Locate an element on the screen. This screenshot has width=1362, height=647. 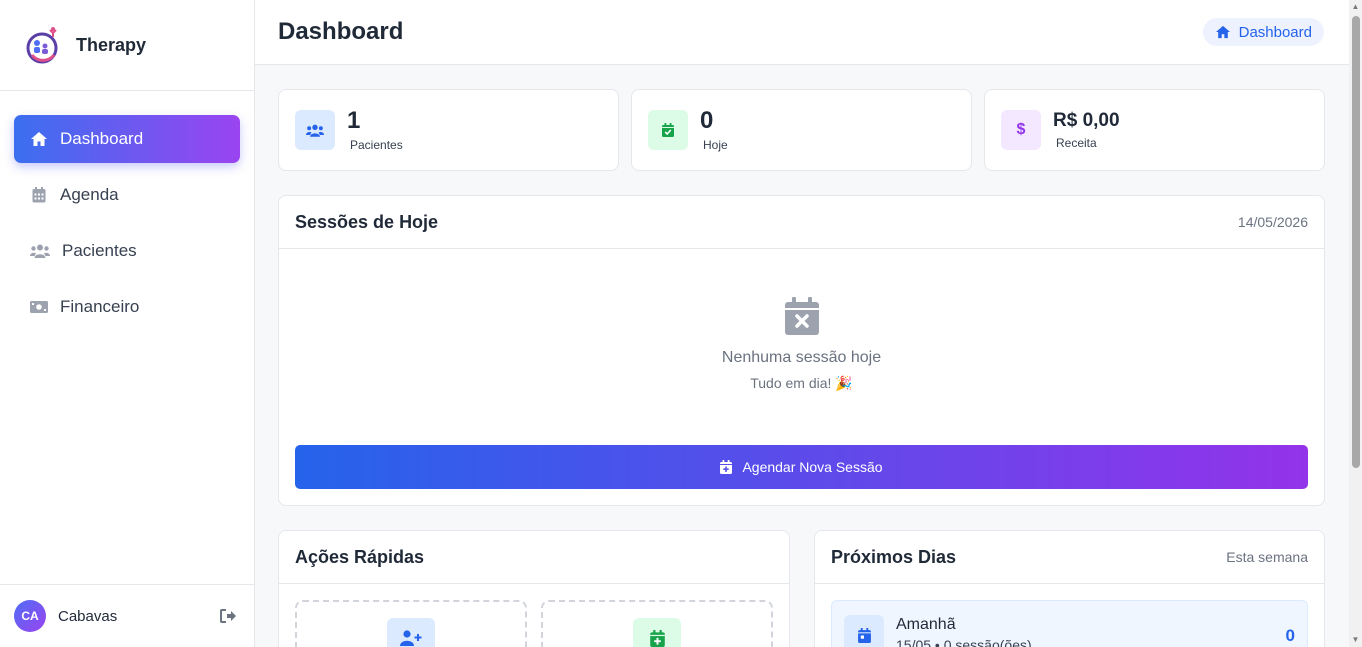
breadcrumb-label: Dashboard is located at coordinates (1275, 32).